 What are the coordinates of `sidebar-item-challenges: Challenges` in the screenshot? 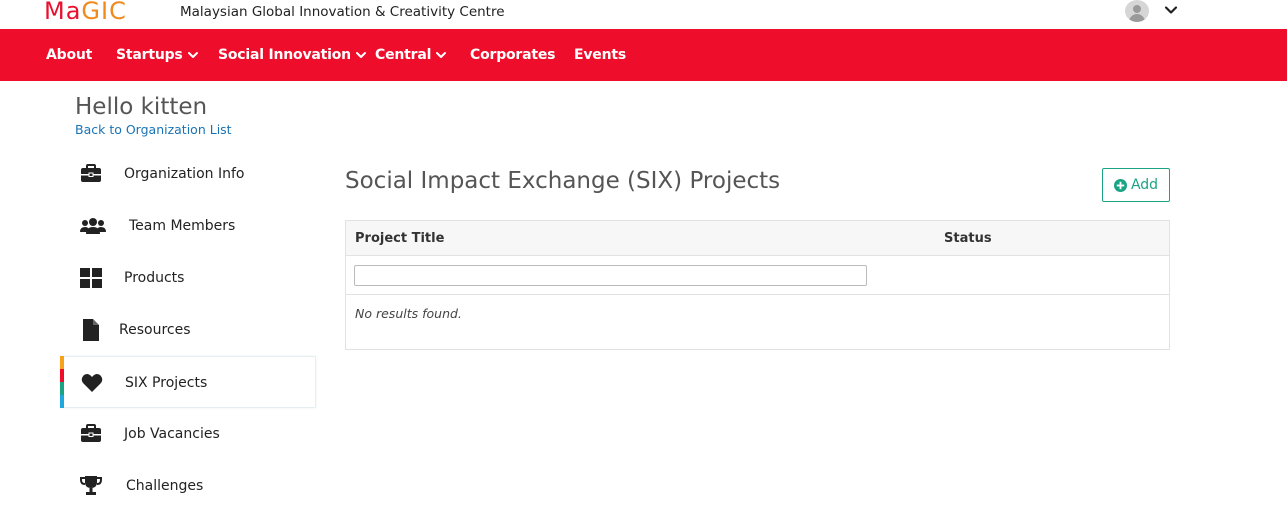 It's located at (188, 483).